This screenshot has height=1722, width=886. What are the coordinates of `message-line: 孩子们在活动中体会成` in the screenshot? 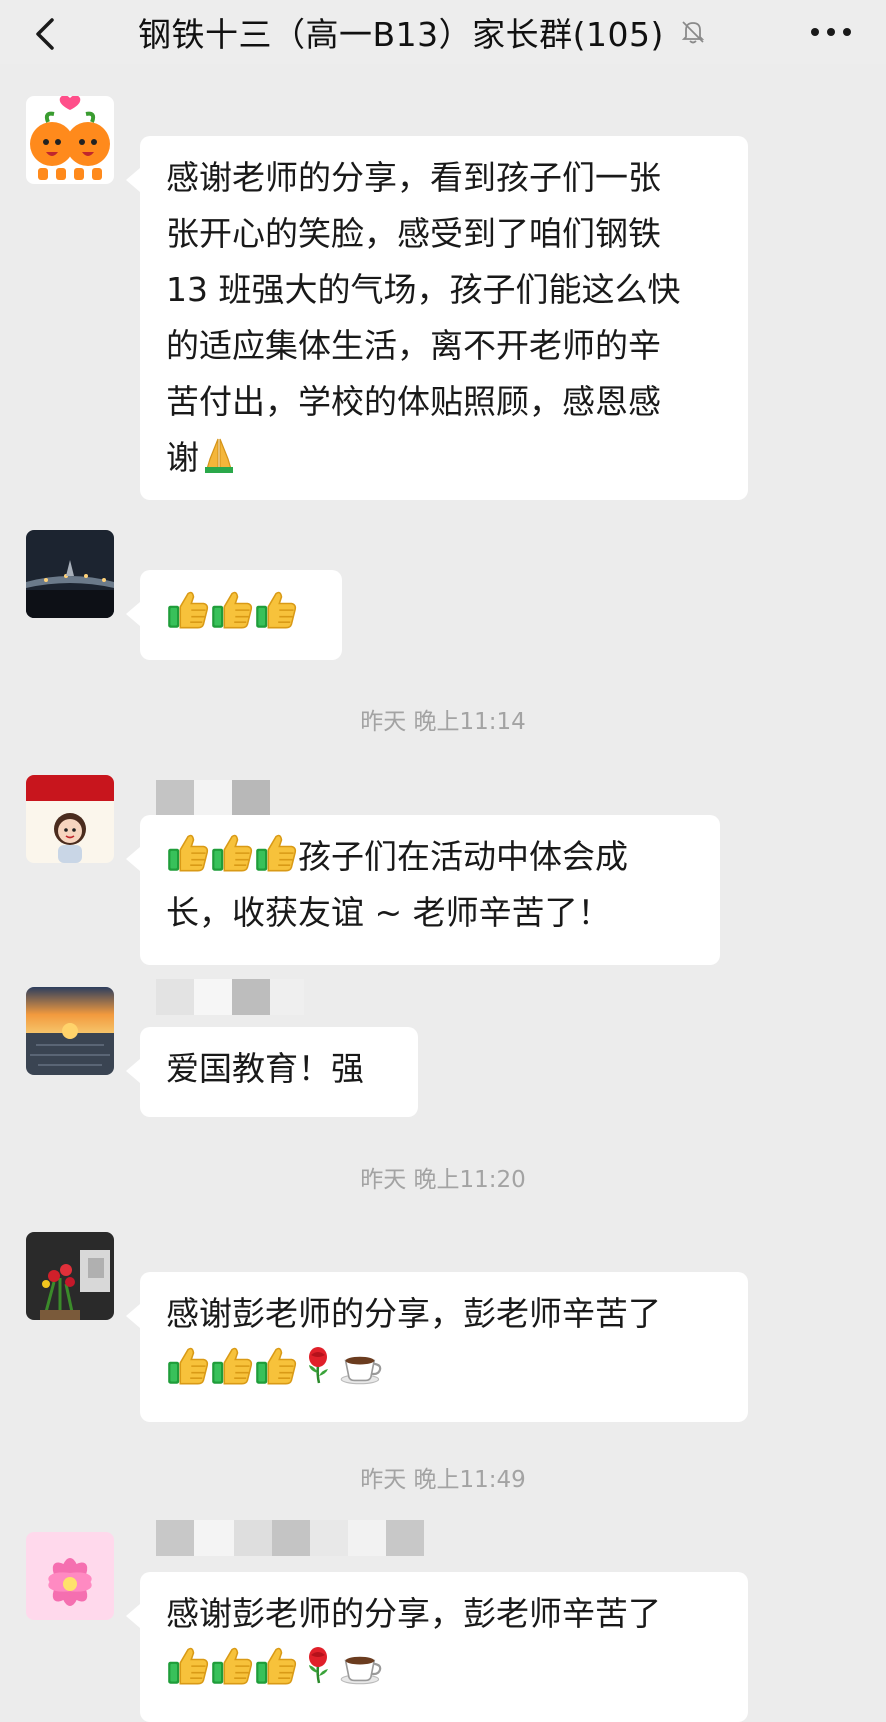 It's located at (429, 857).